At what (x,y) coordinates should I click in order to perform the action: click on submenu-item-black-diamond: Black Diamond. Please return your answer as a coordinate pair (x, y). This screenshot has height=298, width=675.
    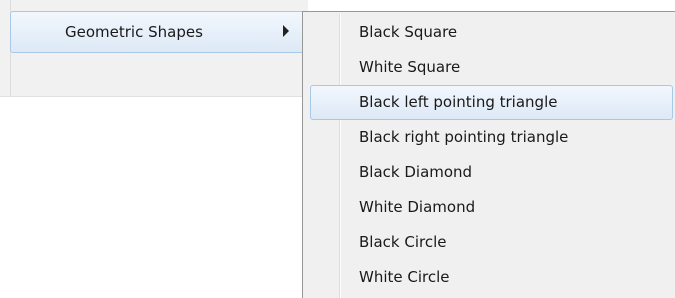
    Looking at the image, I should click on (489, 172).